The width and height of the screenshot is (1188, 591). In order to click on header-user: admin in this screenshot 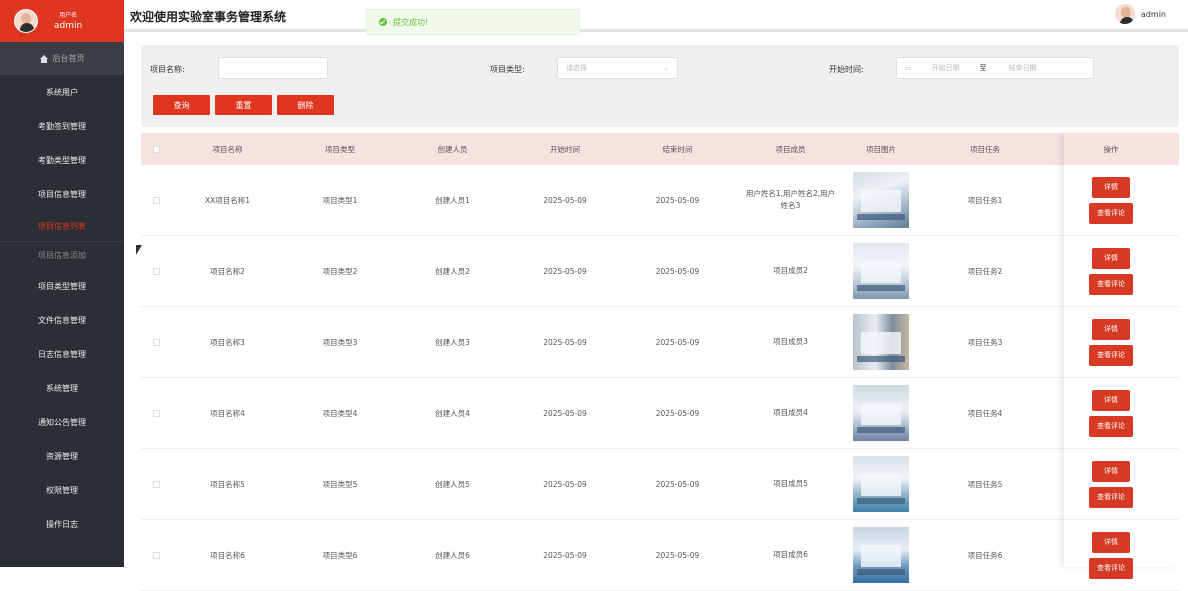, I will do `click(1140, 14)`.